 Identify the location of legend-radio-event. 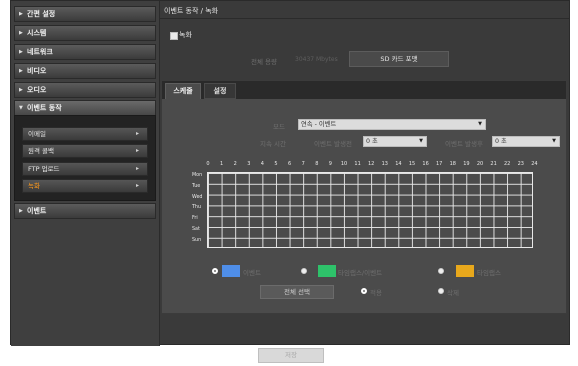
(215, 271).